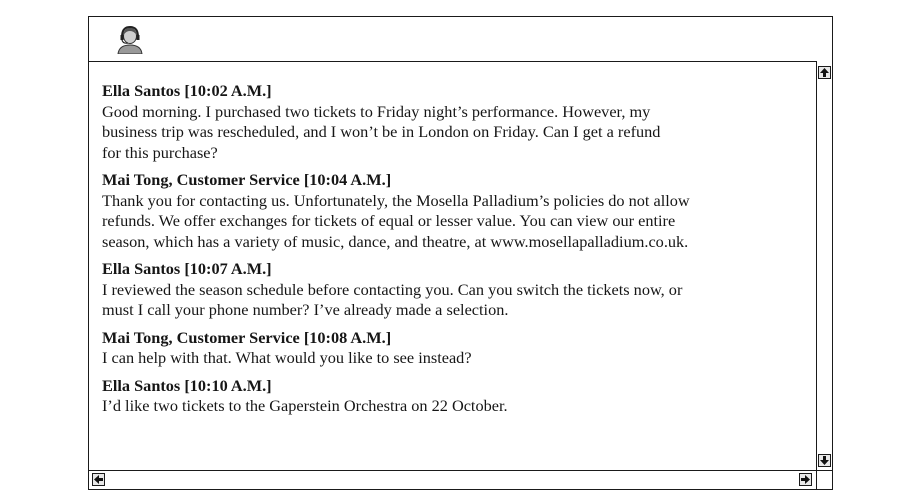 This screenshot has height=504, width=916. I want to click on headset-agent-icon, so click(130, 40).